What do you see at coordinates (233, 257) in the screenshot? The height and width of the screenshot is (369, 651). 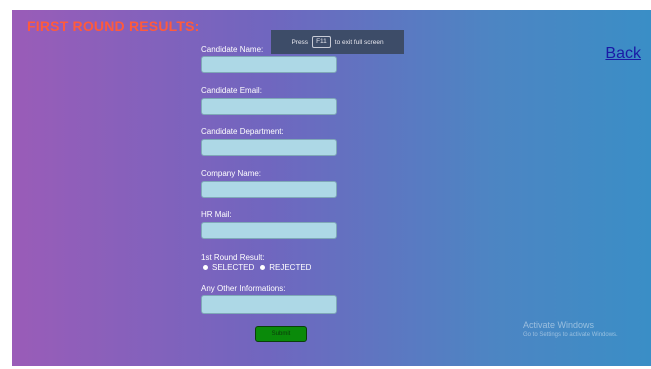 I see `round-result-label: 1st Round Result:` at bounding box center [233, 257].